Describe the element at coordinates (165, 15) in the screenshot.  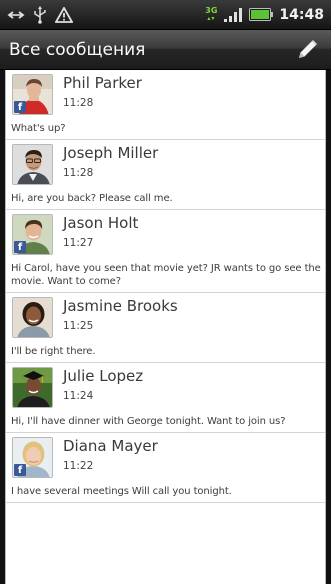
I see `status-bar: 3G ▴▾ 14:48` at that location.